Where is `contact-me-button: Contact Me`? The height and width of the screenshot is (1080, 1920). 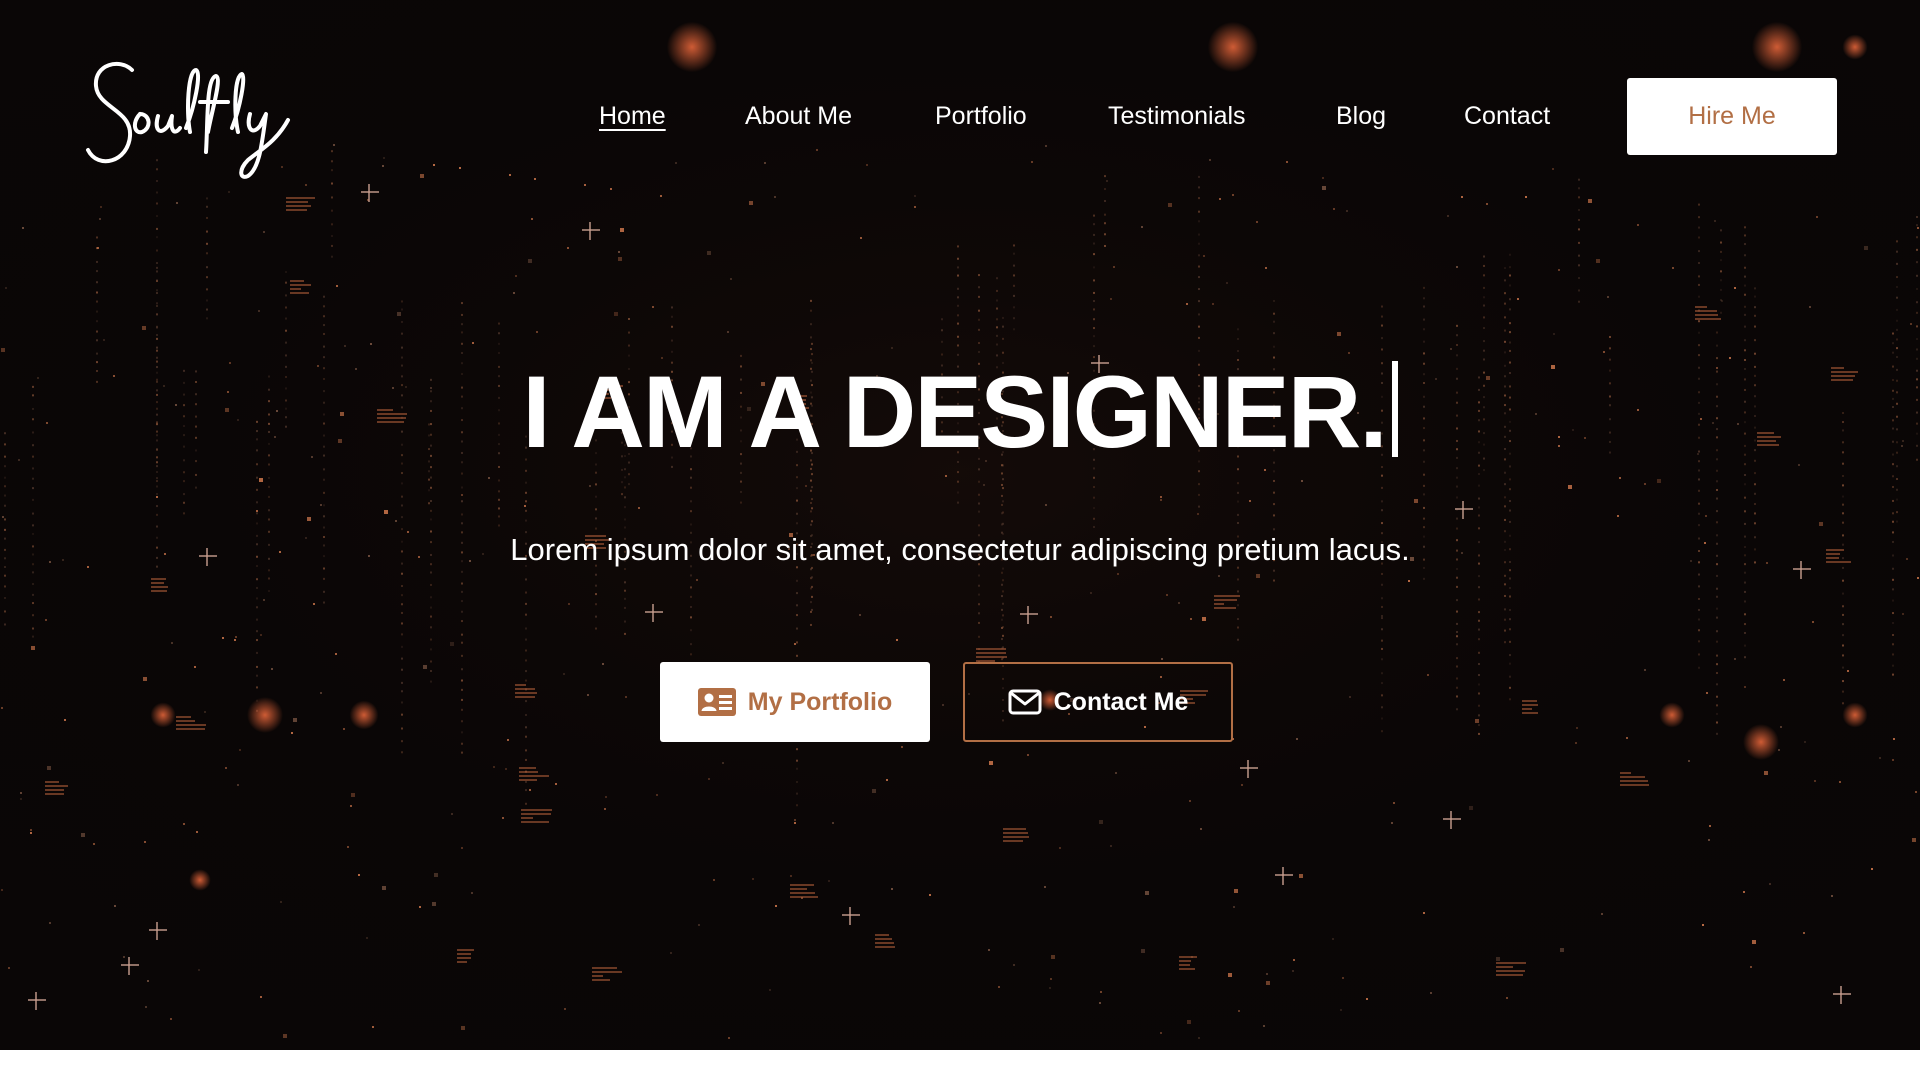
contact-me-button: Contact Me is located at coordinates (1098, 702).